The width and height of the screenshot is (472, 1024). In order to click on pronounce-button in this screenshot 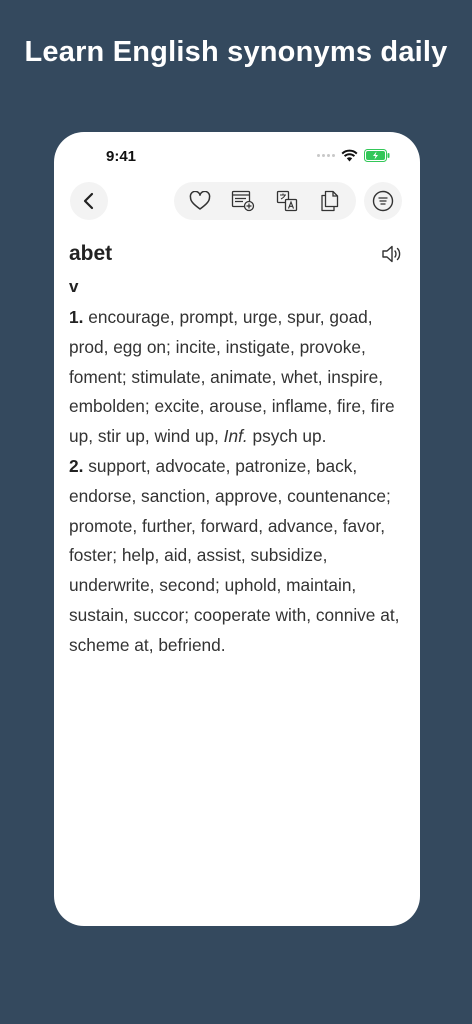, I will do `click(392, 254)`.